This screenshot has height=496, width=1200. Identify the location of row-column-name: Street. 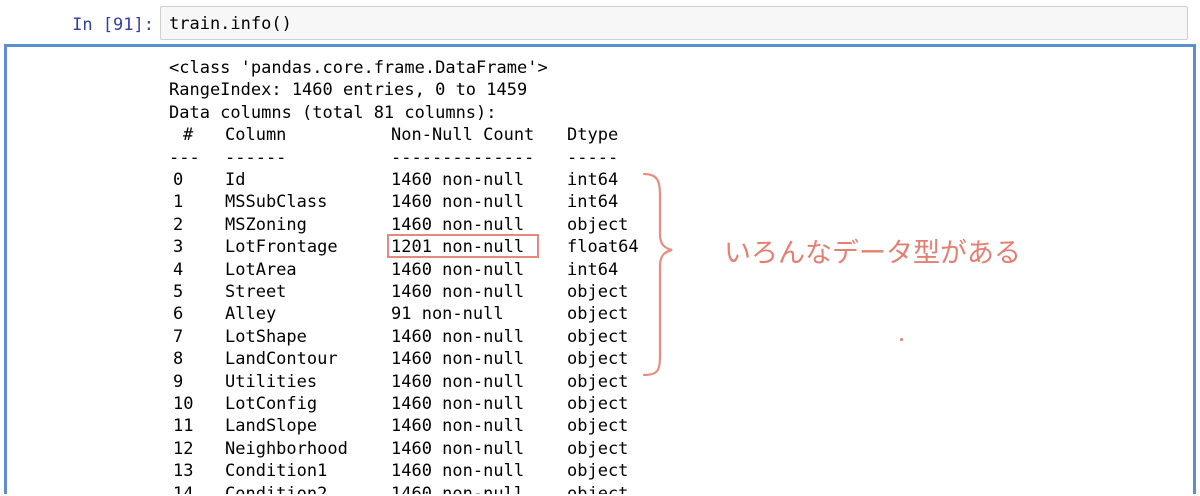
(256, 292).